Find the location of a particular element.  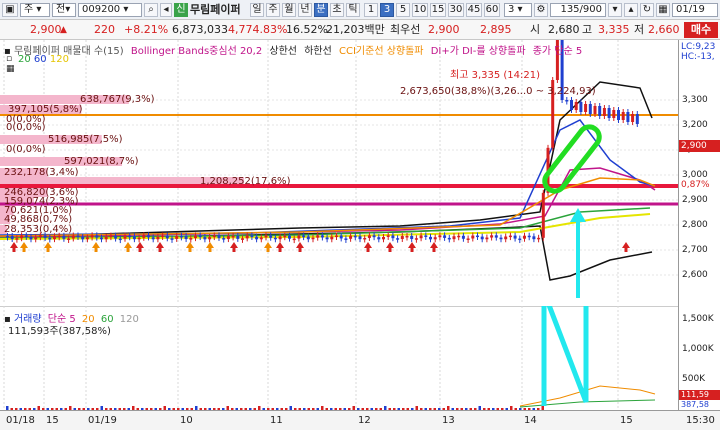

period-year: 년 is located at coordinates (305, 10).